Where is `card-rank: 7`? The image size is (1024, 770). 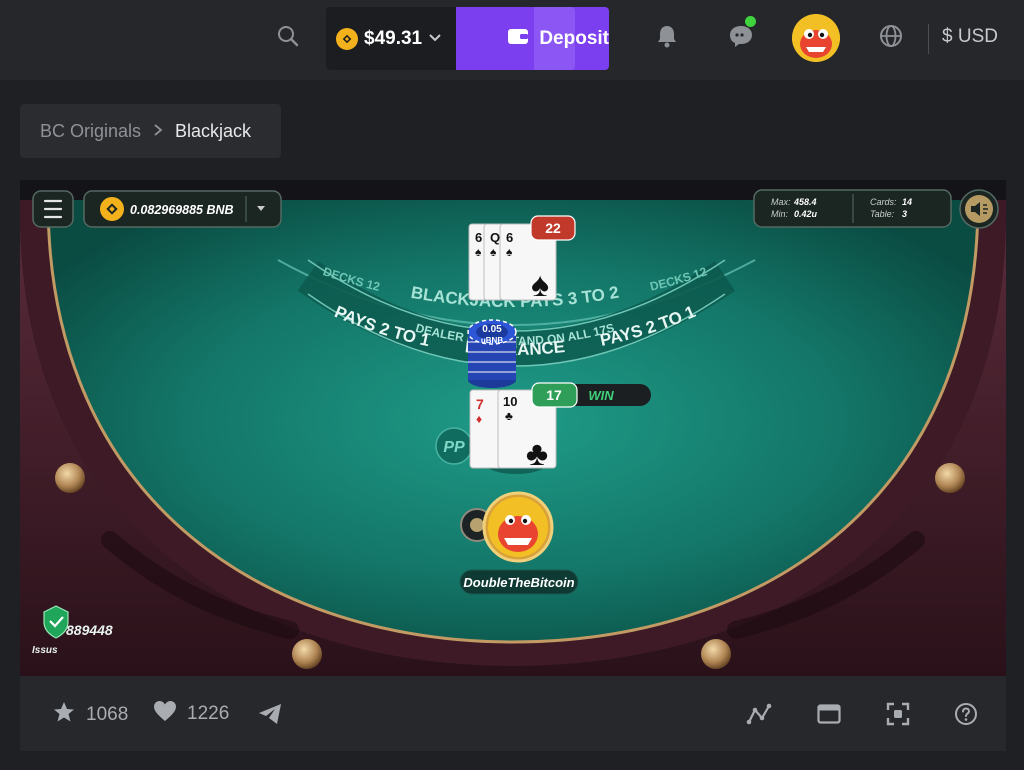
card-rank: 7 is located at coordinates (480, 404).